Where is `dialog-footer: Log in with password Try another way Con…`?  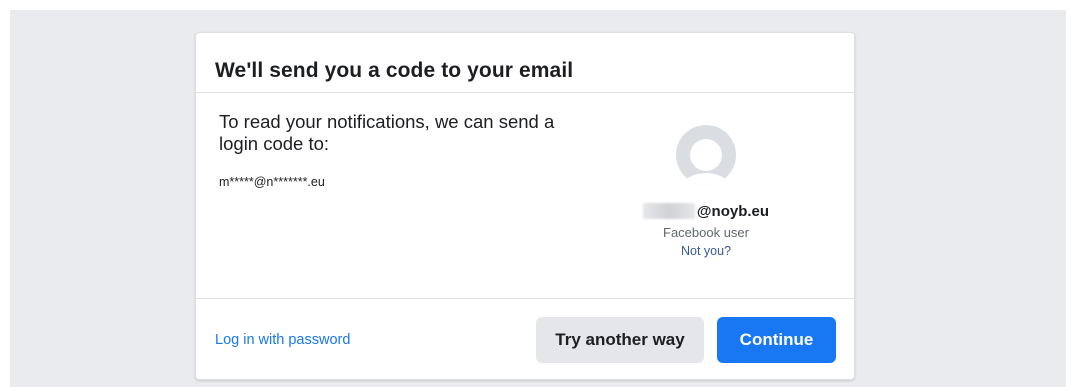 dialog-footer: Log in with password Try another way Con… is located at coordinates (525, 339).